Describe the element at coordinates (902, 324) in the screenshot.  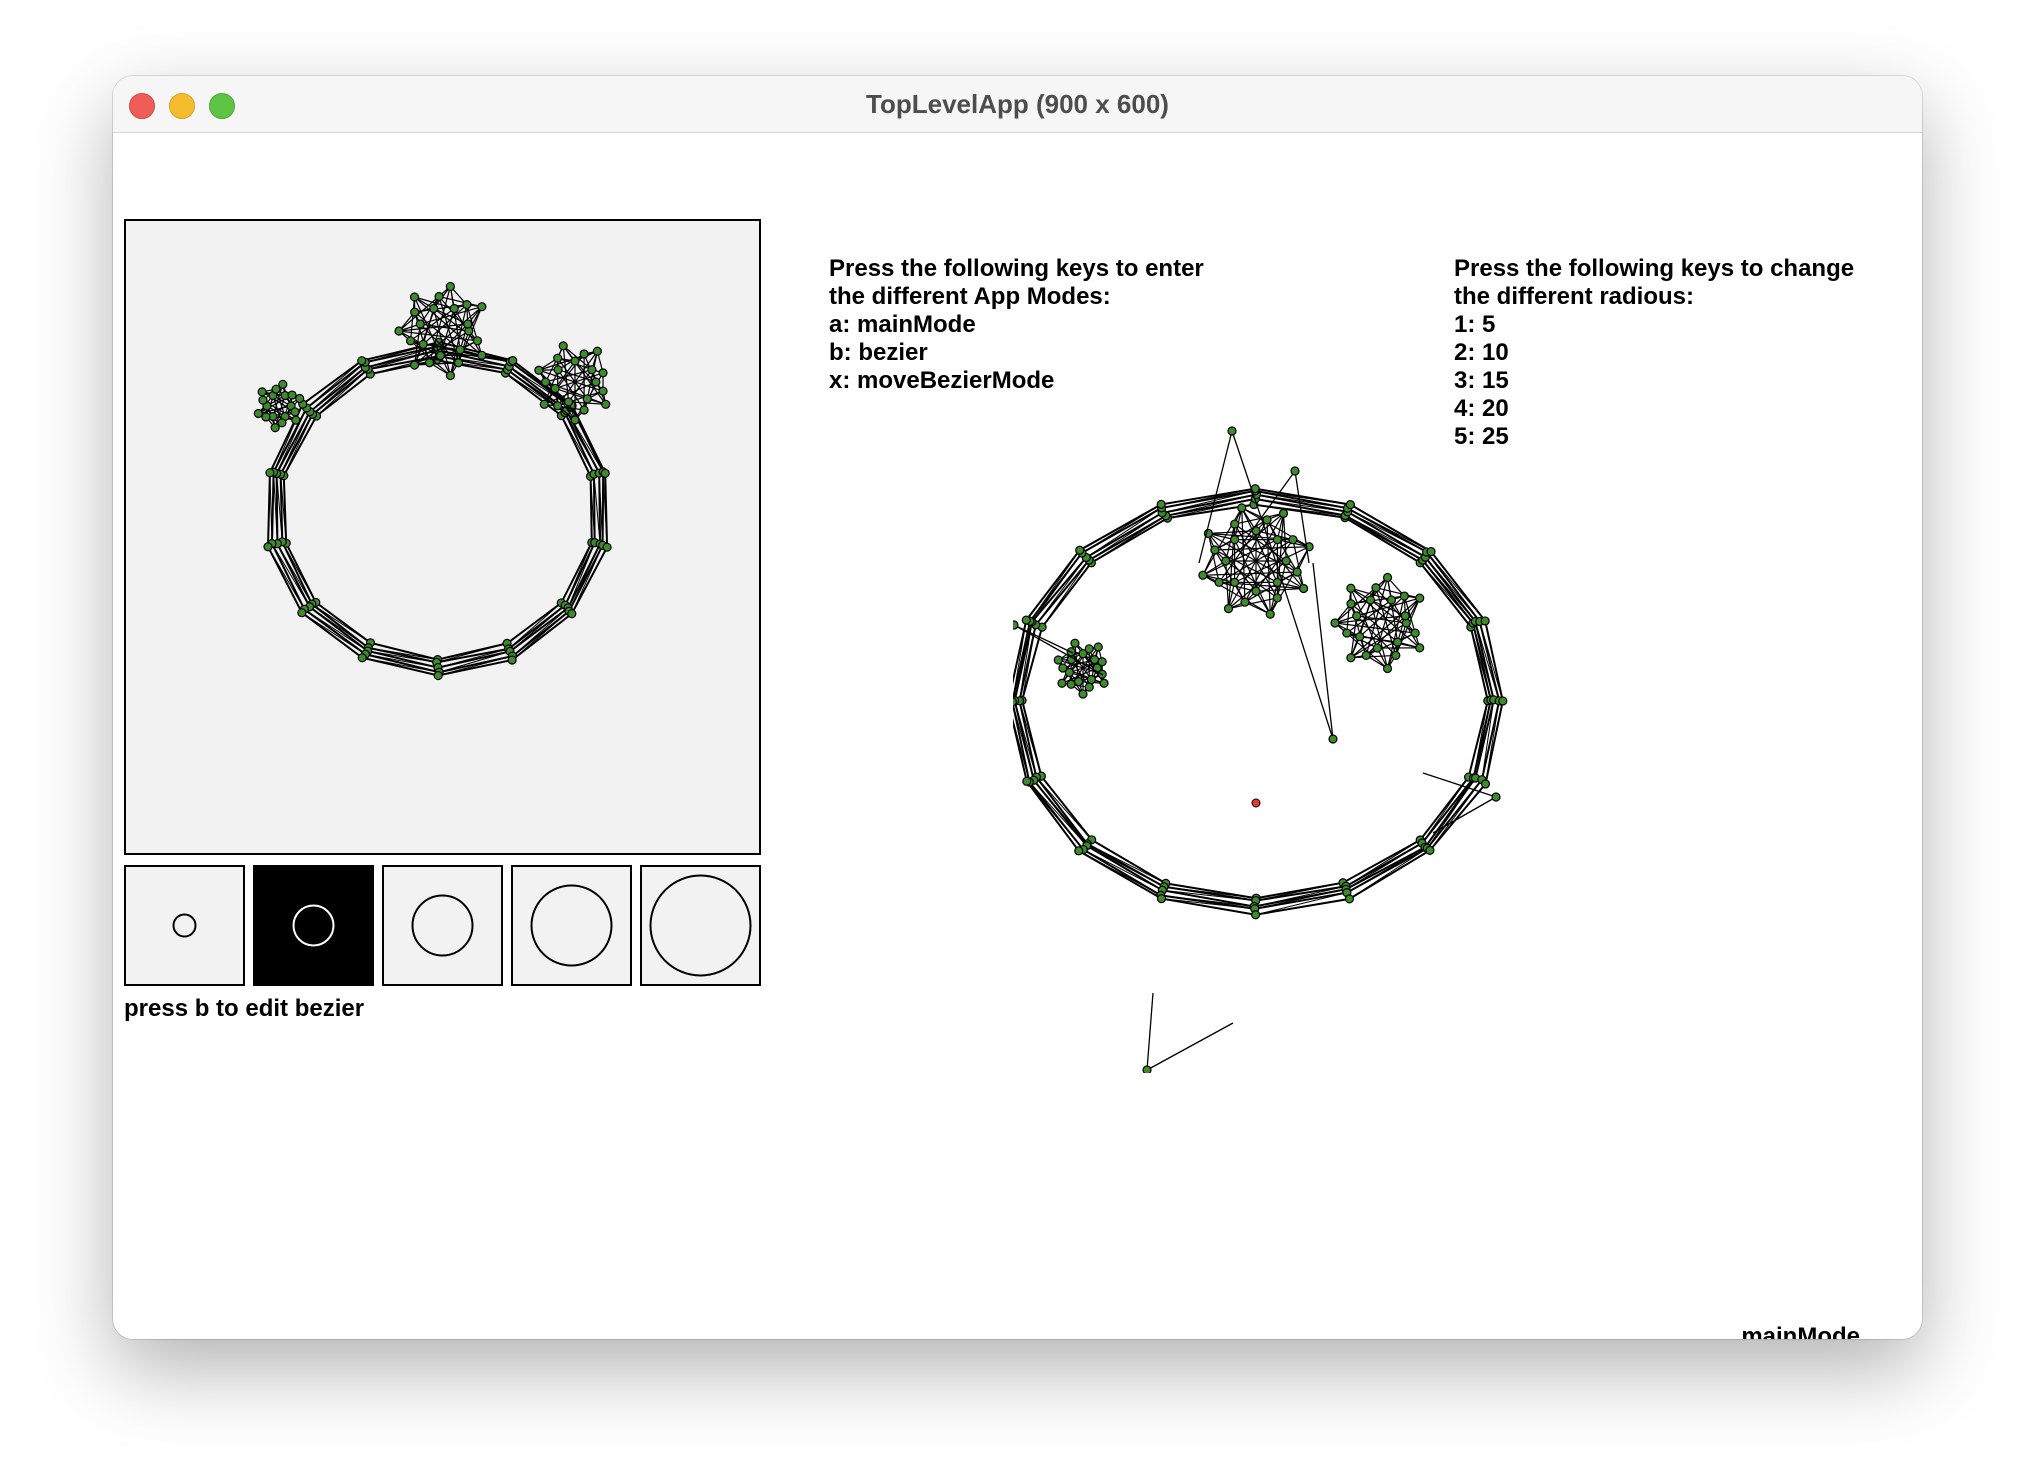
I see `mode-key-a: a: mainMode` at that location.